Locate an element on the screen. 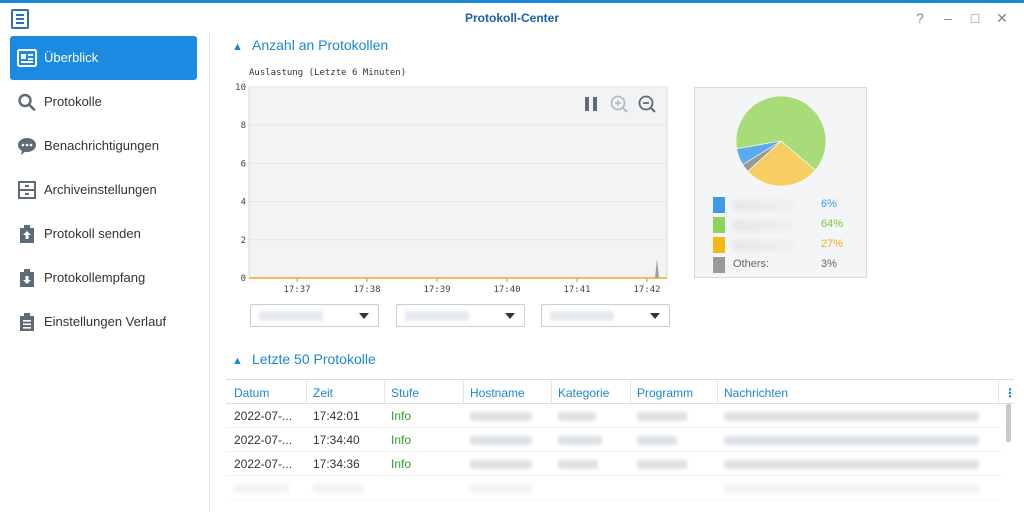 Image resolution: width=1024 pixels, height=512 pixels. clipboard-upload-icon is located at coordinates (27, 234).